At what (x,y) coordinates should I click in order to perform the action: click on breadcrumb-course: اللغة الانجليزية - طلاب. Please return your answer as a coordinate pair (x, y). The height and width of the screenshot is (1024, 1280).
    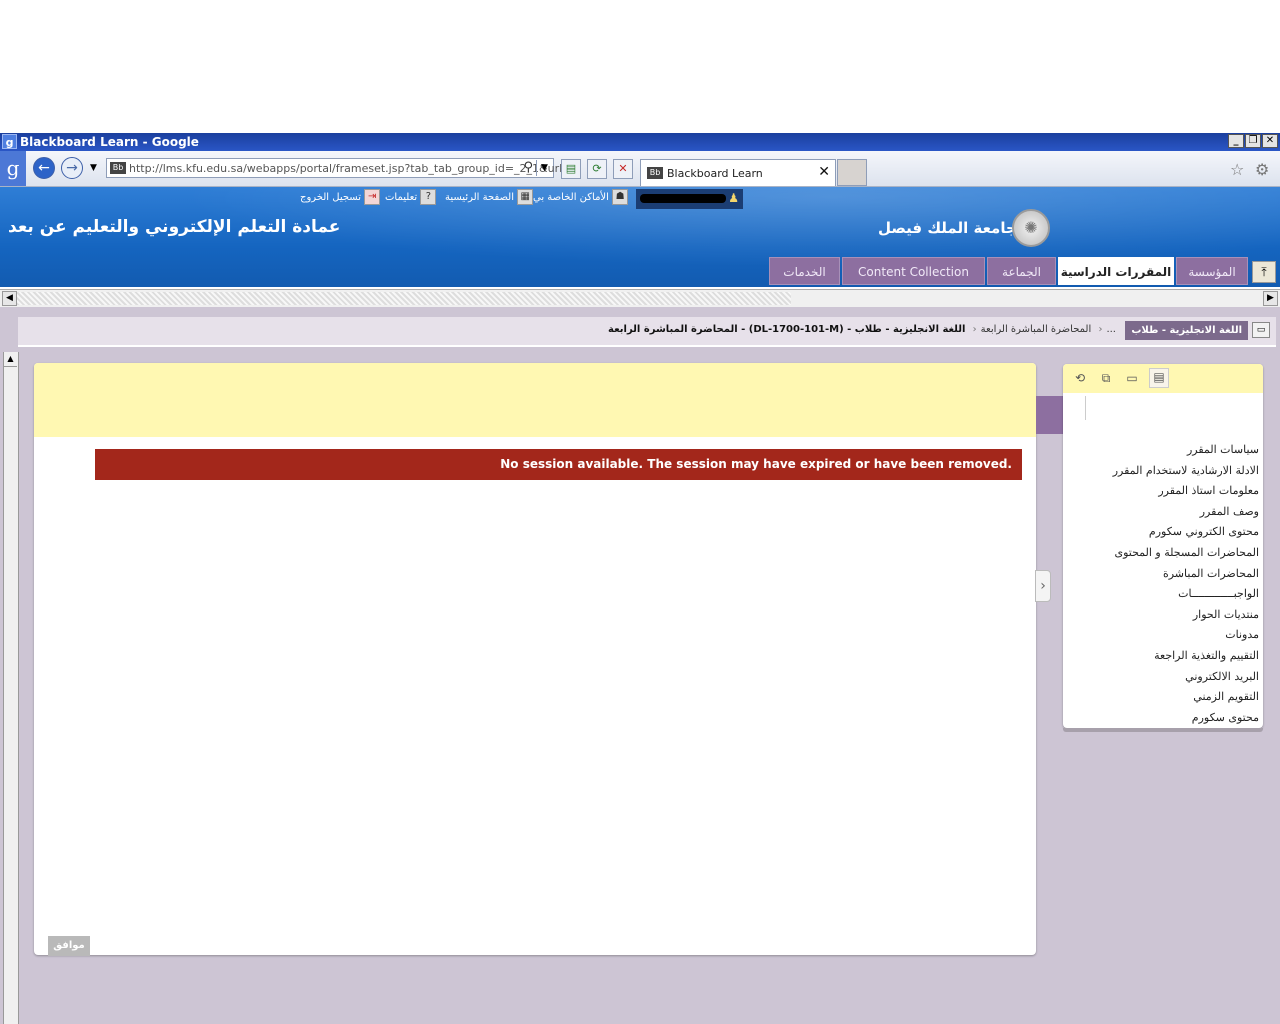
    Looking at the image, I should click on (1186, 330).